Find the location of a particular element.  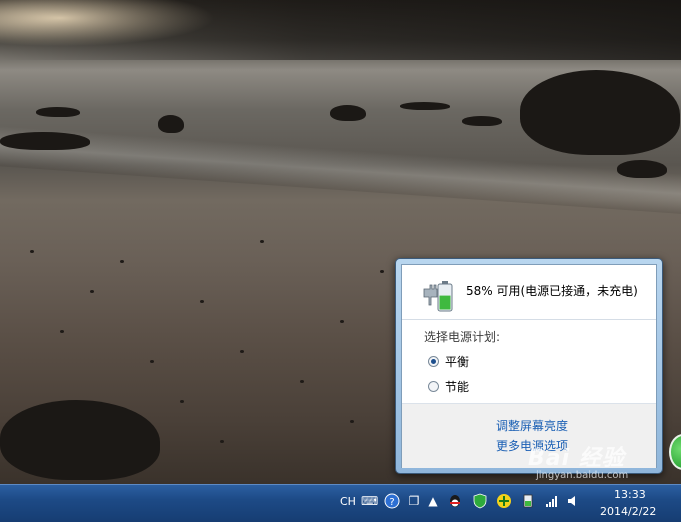

window-restore-icon: ❐ is located at coordinates (414, 501).